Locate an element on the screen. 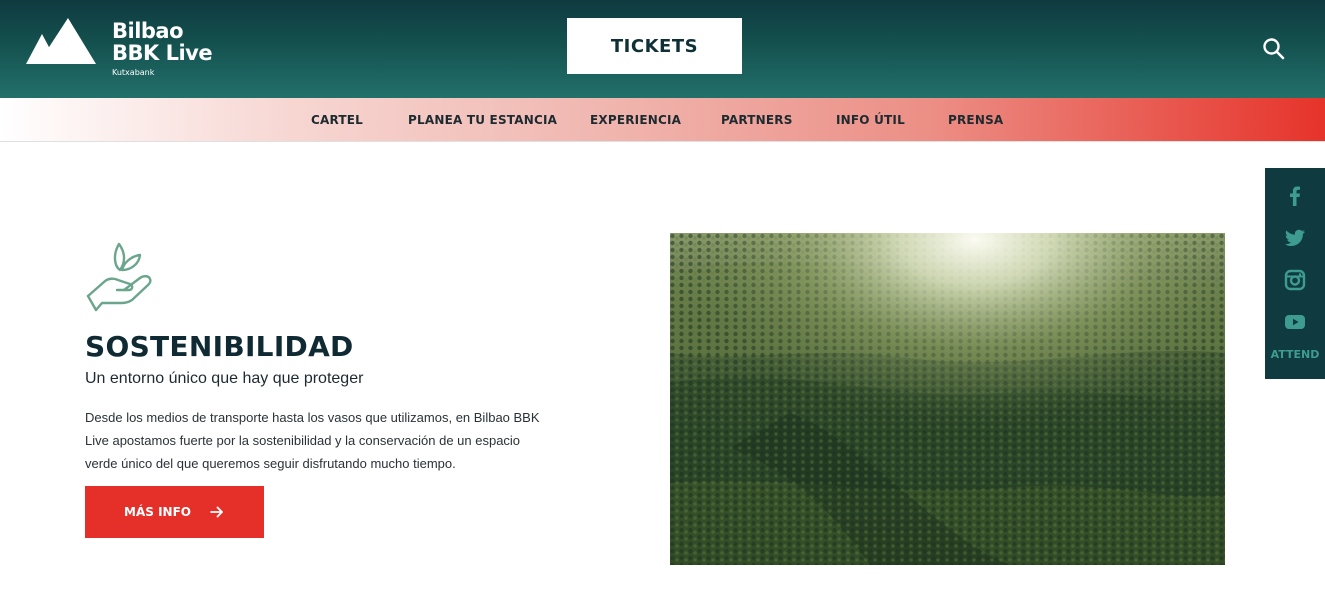  search-icon is located at coordinates (1274, 49).